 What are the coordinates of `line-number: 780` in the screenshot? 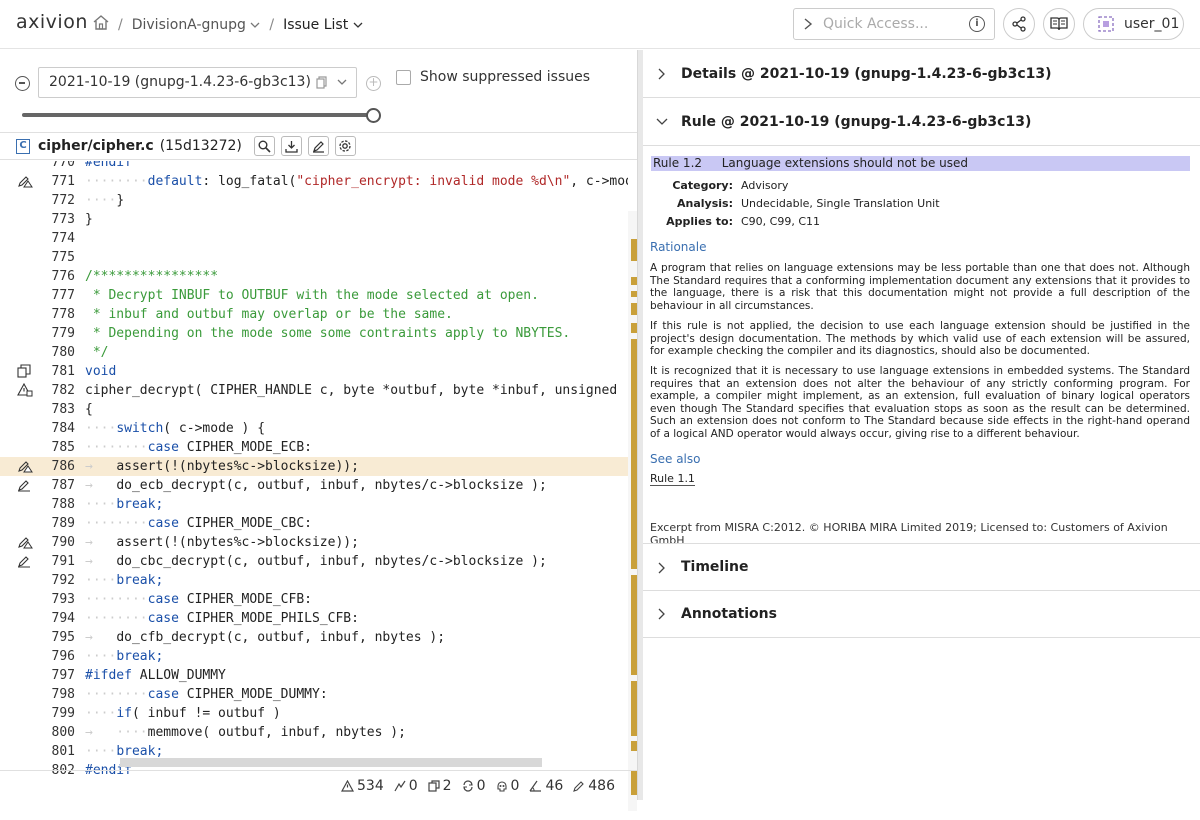 It's located at (63, 352).